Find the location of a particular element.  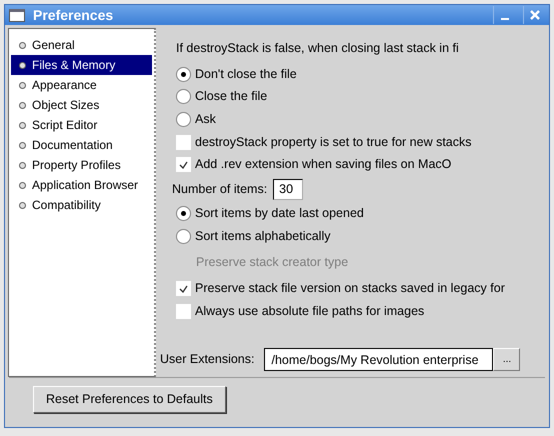

radio-label: Close the file is located at coordinates (231, 97).